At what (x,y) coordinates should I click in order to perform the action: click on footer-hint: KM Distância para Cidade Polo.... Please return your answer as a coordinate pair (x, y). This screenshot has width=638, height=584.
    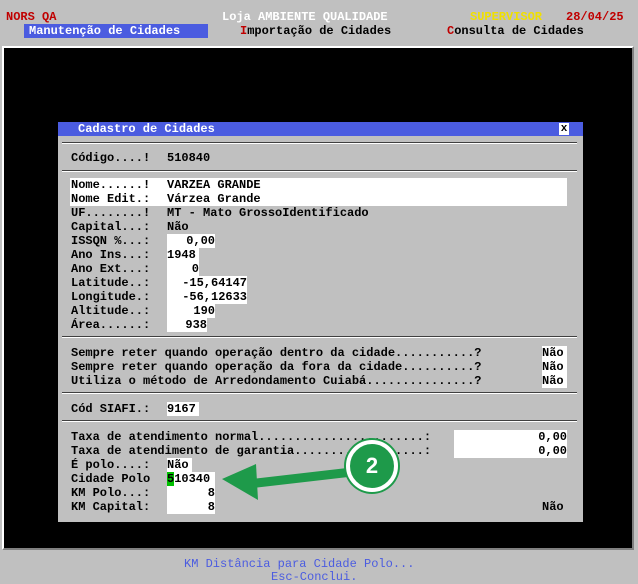
    Looking at the image, I should click on (299, 564).